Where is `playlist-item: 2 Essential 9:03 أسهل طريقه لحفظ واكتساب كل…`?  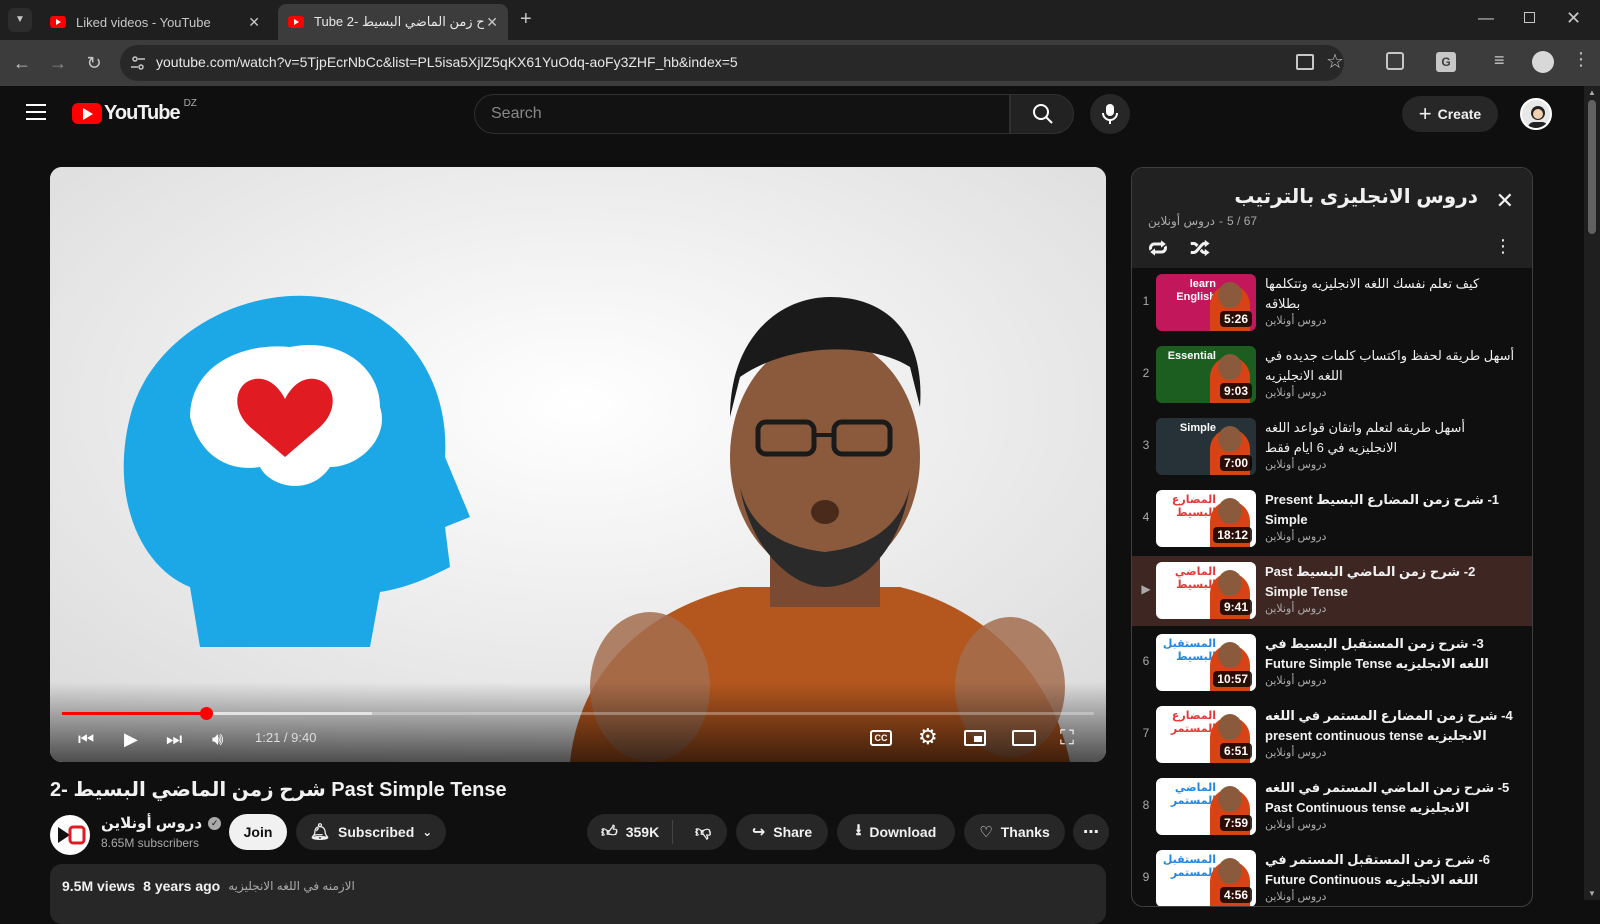 playlist-item: 2 Essential 9:03 أسهل طريقه لحفظ واكتساب كل… is located at coordinates (1332, 375).